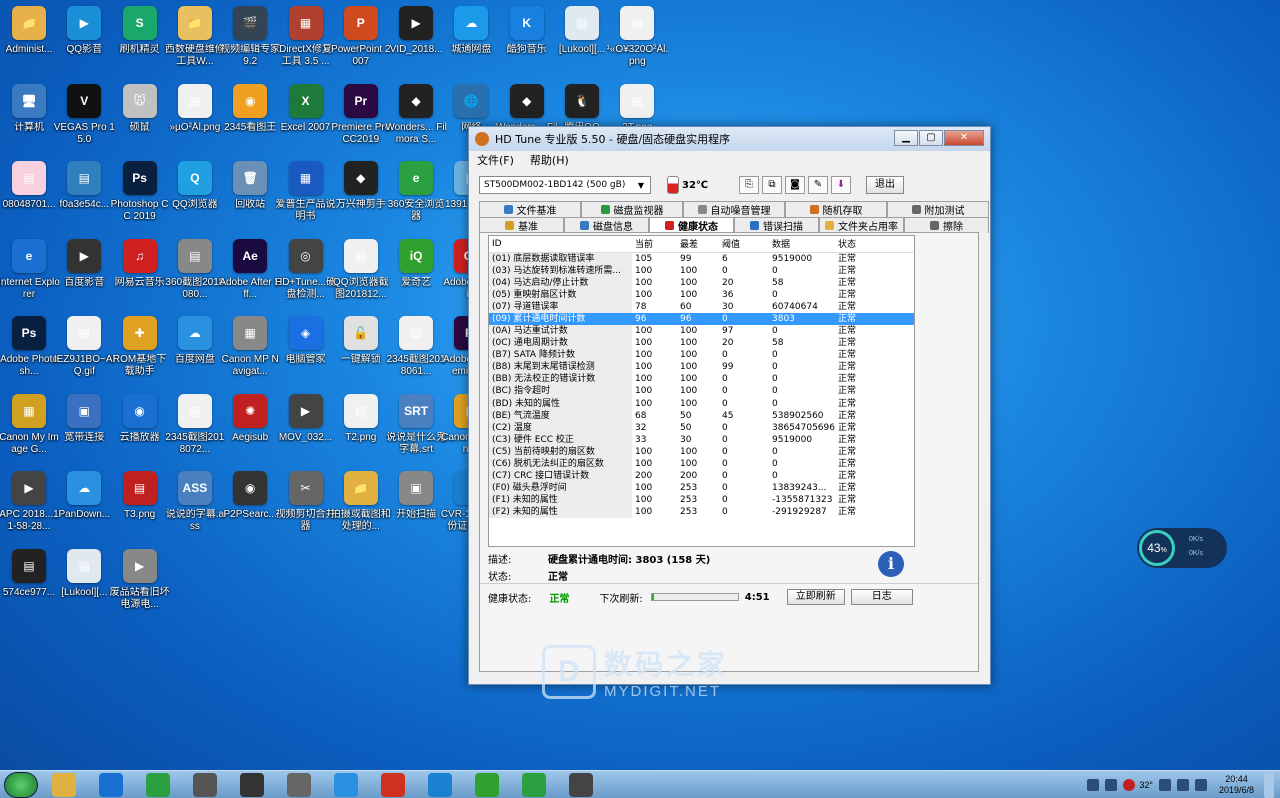 Image resolution: width=1280 pixels, height=798 pixels. Describe the element at coordinates (306, 195) in the screenshot. I see `desktop-icon: ▦ 爱普生产品说明书` at that location.